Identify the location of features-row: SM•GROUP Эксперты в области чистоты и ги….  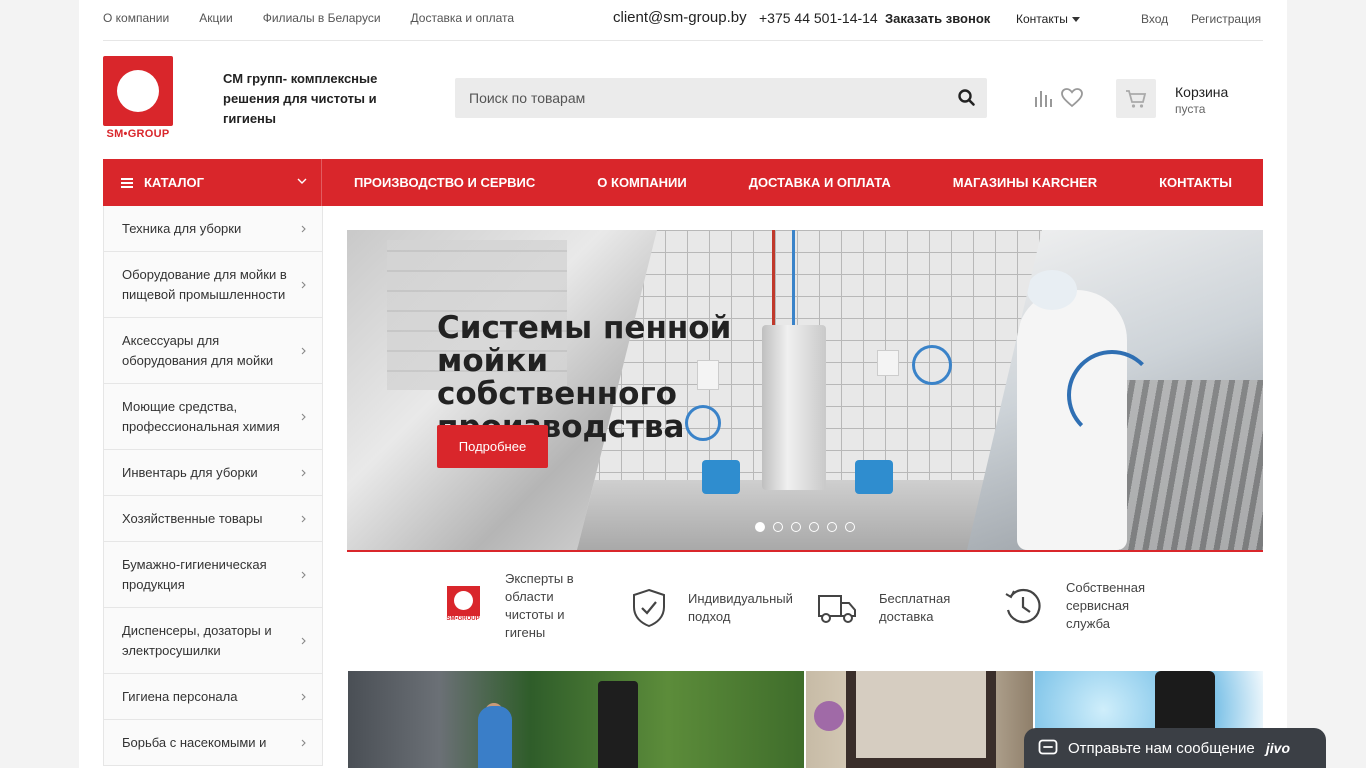
(805, 610).